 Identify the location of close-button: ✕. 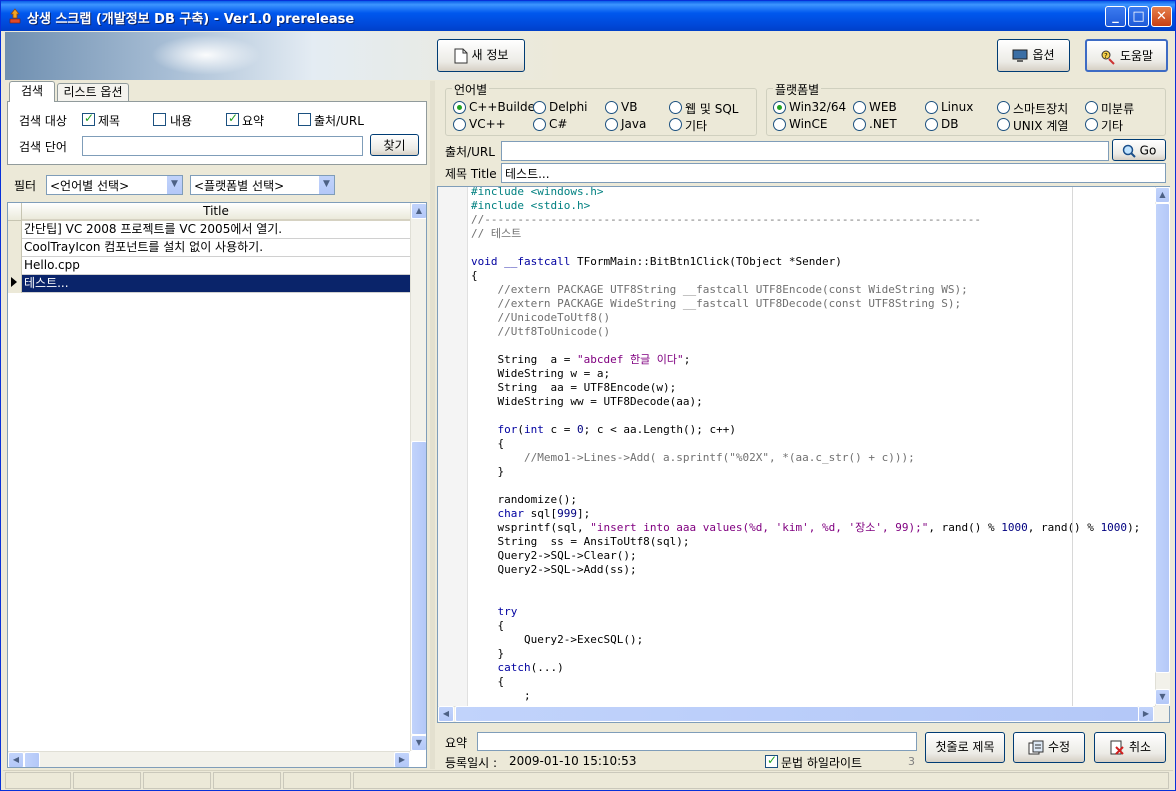
(1161, 16).